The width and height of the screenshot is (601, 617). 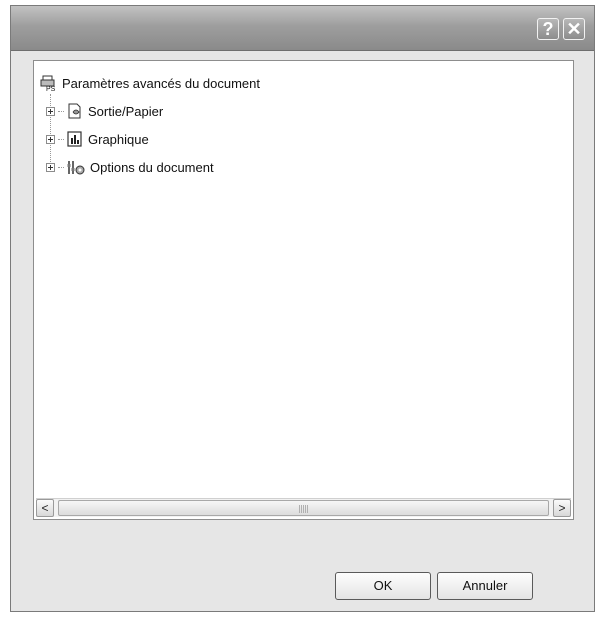 I want to click on help-button: ?, so click(x=548, y=29).